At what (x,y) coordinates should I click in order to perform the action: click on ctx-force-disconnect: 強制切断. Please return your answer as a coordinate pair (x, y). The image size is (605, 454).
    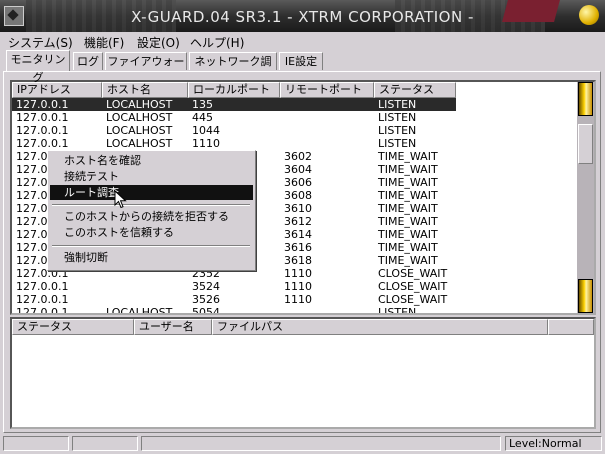
    Looking at the image, I should click on (151, 257).